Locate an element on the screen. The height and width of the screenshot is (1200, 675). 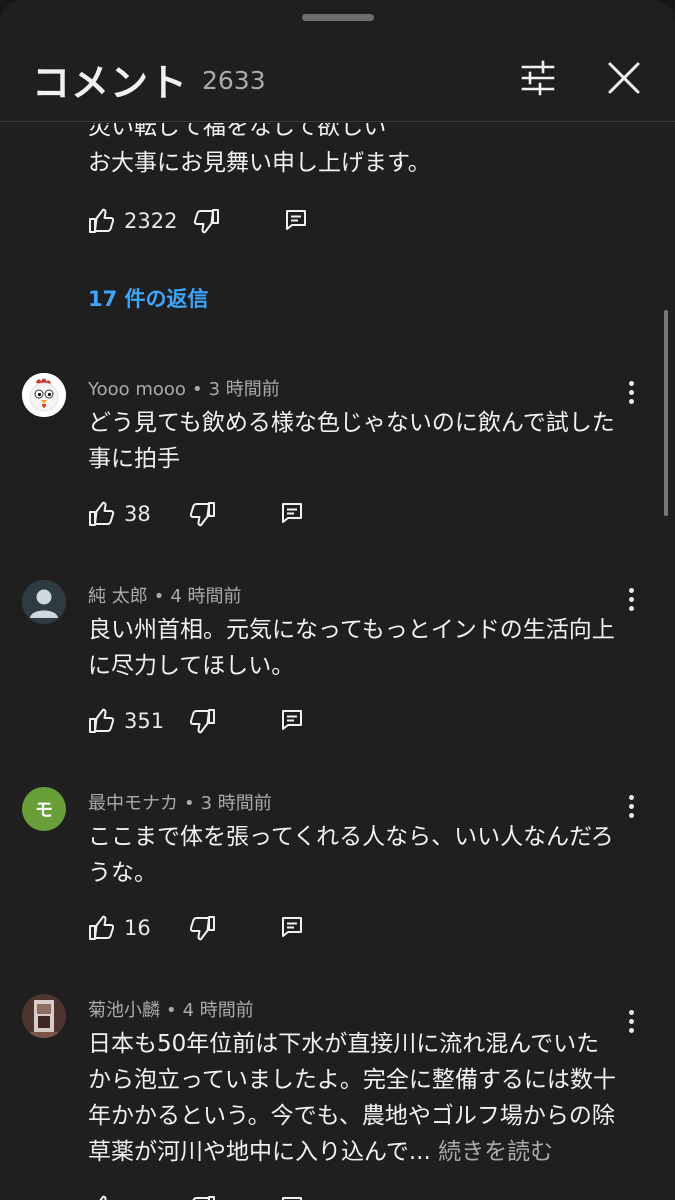
comment-actions is located at coordinates (203, 1195).